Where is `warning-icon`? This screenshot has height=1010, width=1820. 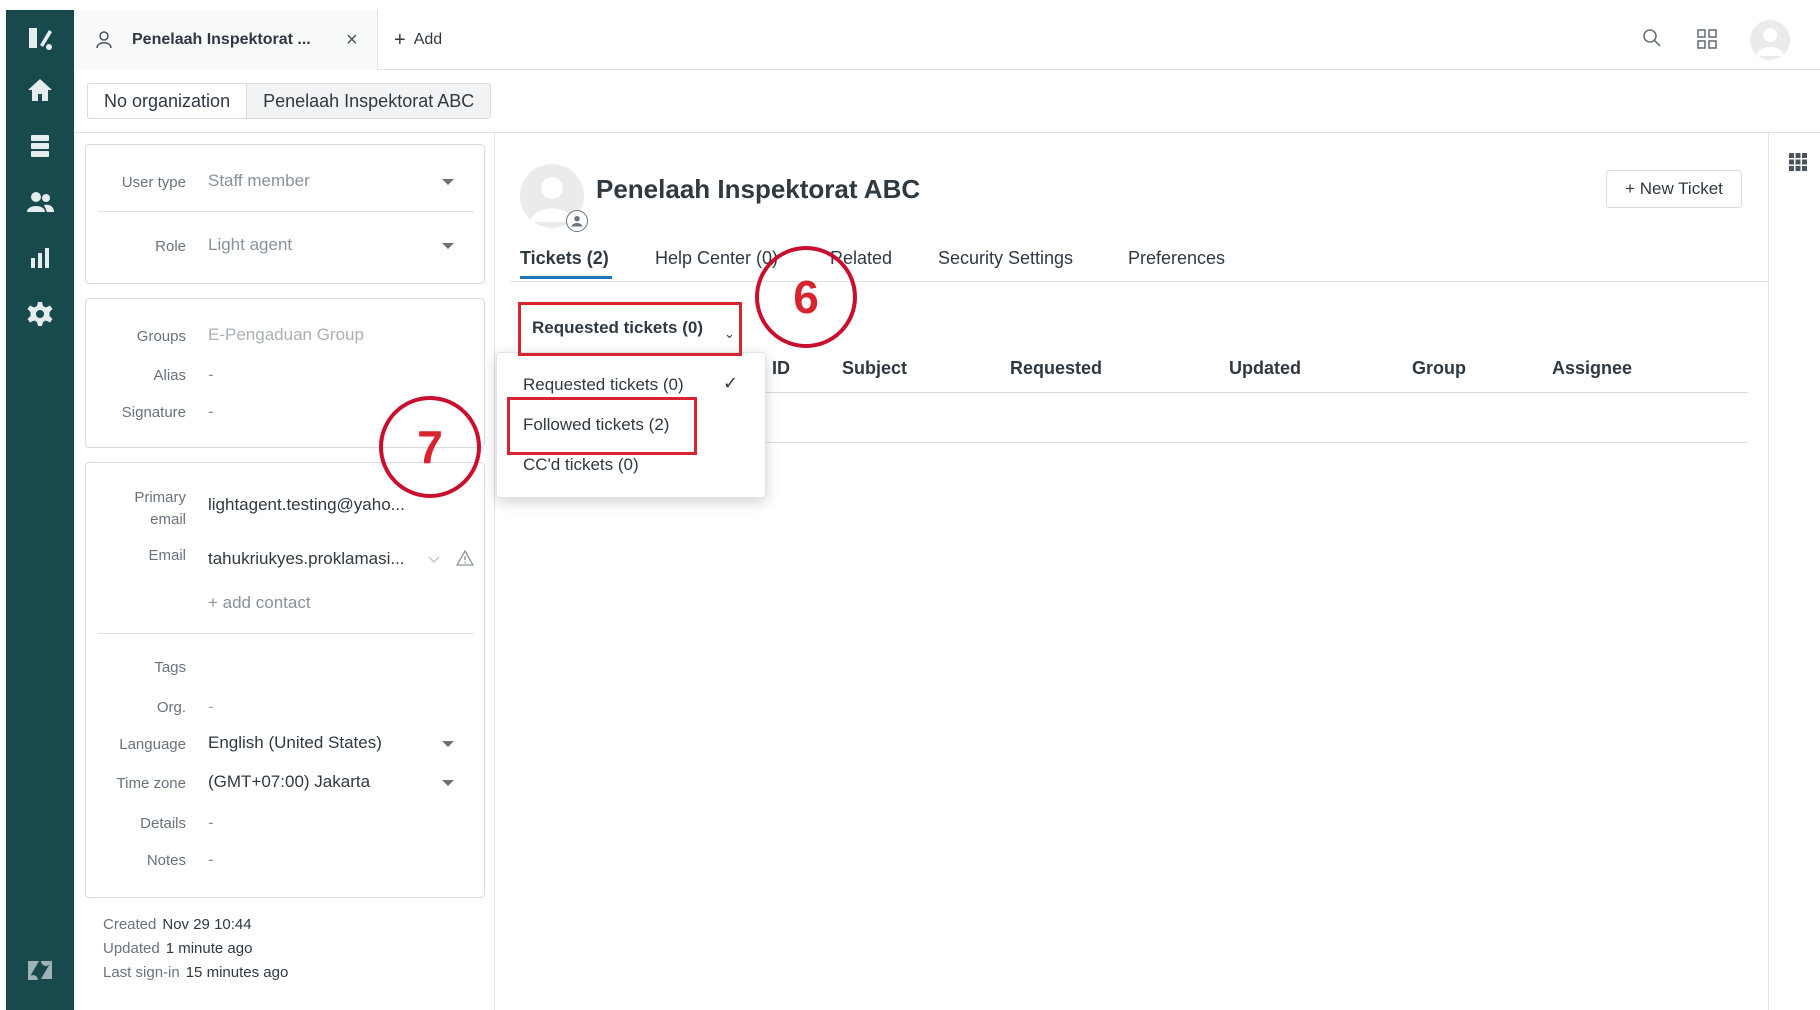 warning-icon is located at coordinates (465, 557).